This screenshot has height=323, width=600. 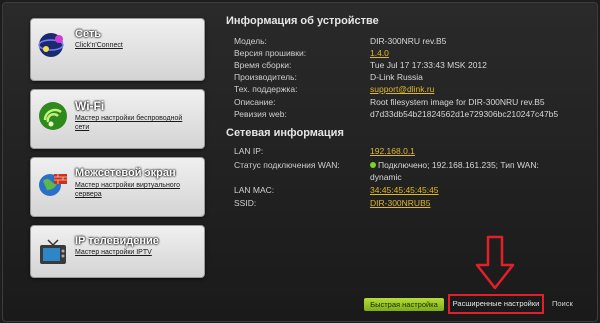 I want to click on wifi-icon, so click(x=53, y=116).